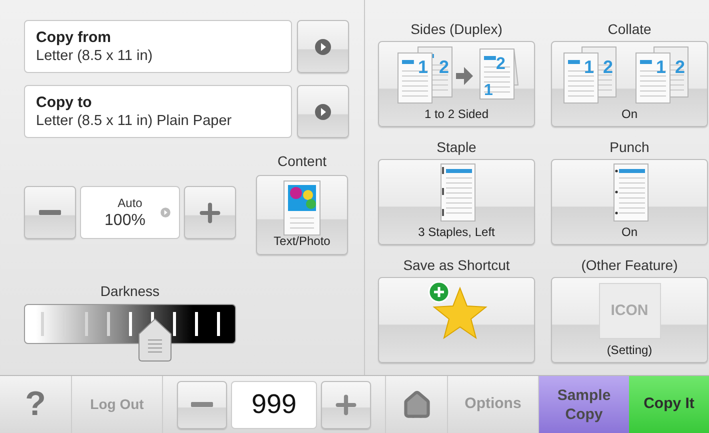 This screenshot has height=433, width=709. What do you see at coordinates (629, 265) in the screenshot?
I see `feature-title: (Other Feature)` at bounding box center [629, 265].